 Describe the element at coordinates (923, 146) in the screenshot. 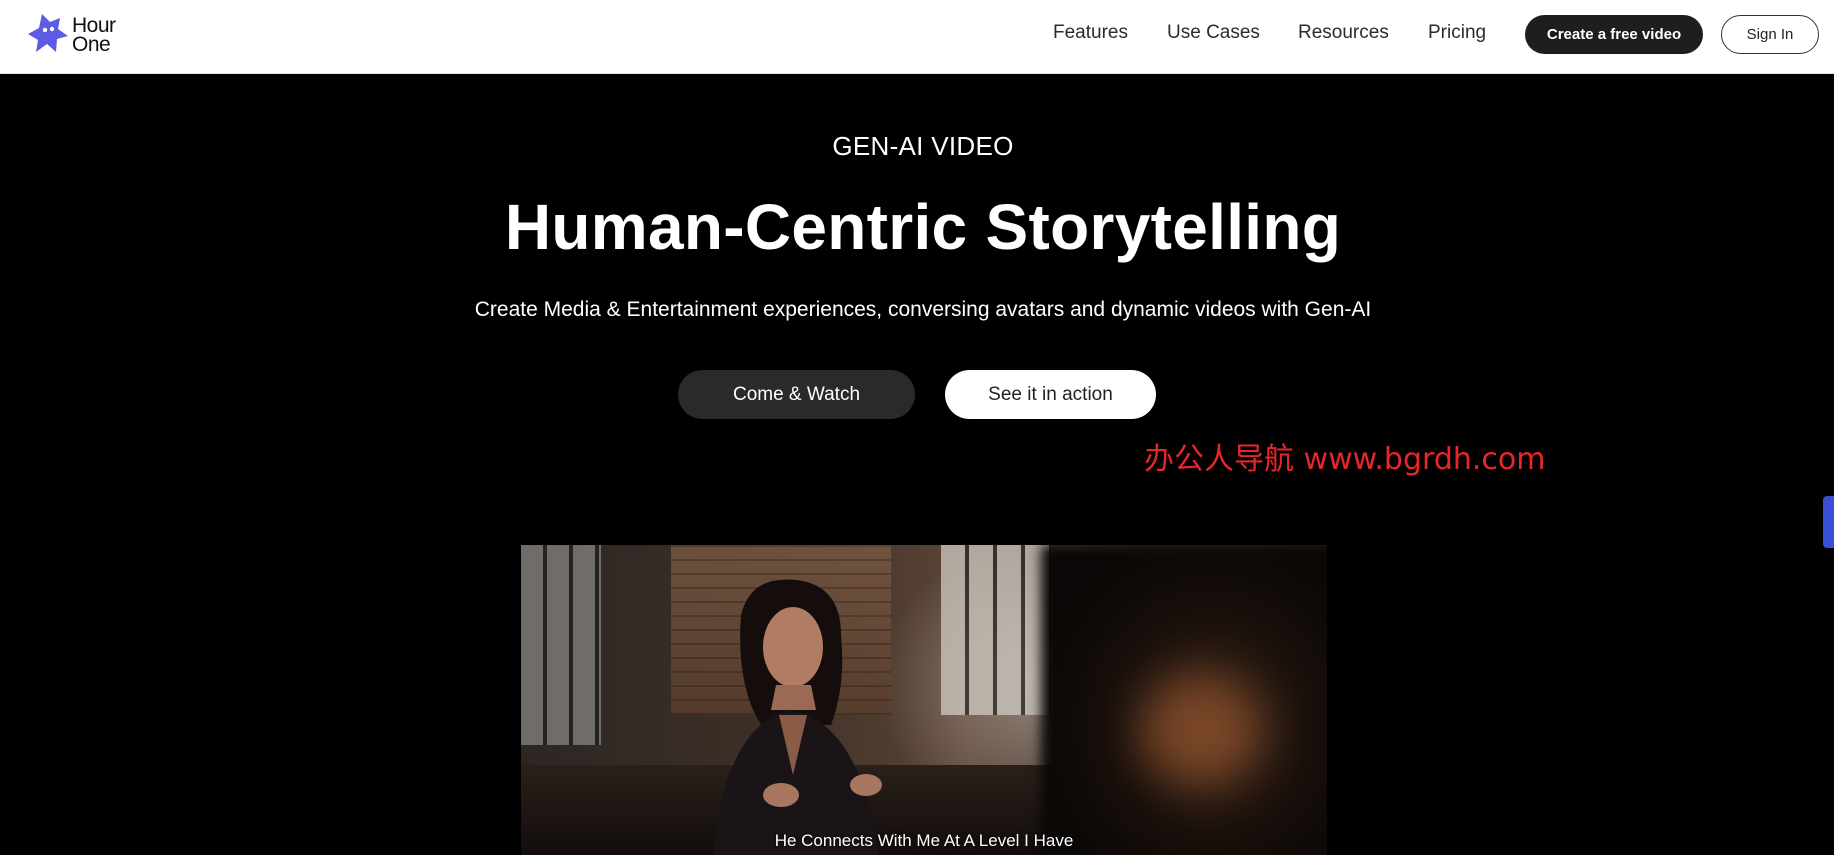

I see `hero-eyebrow: GEN-AI VIDEO` at that location.